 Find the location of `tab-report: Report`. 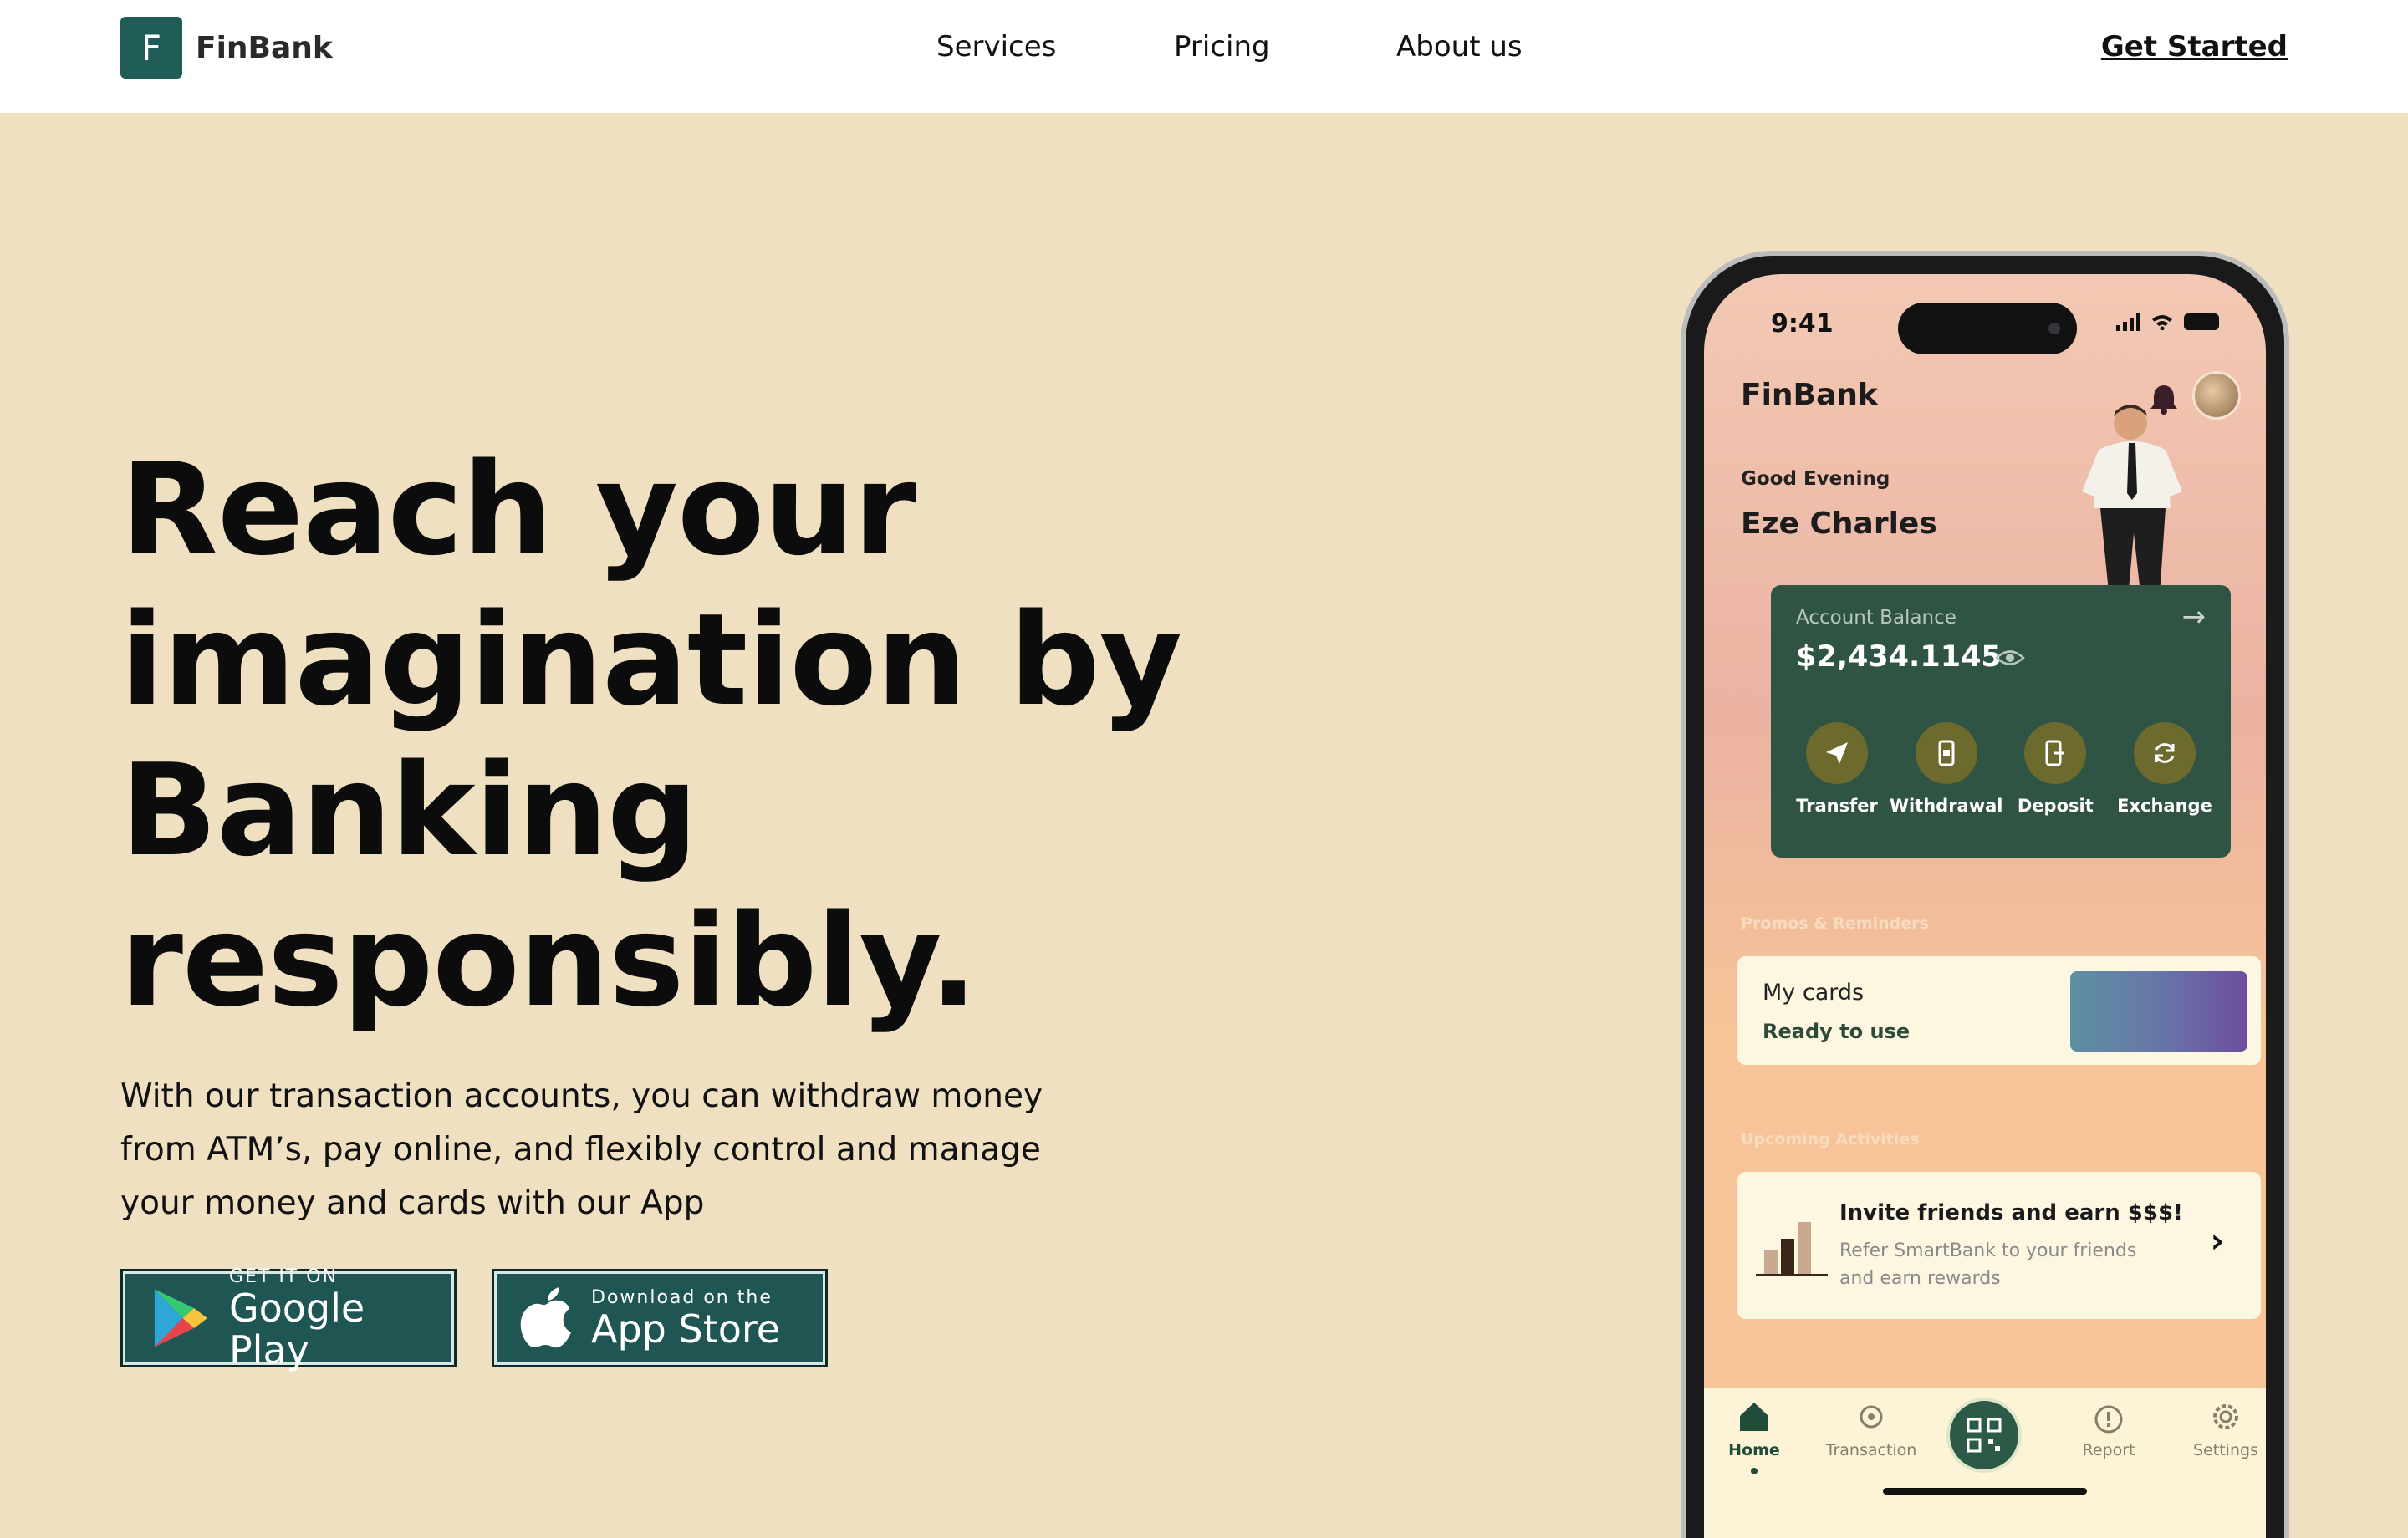

tab-report: Report is located at coordinates (2109, 1428).